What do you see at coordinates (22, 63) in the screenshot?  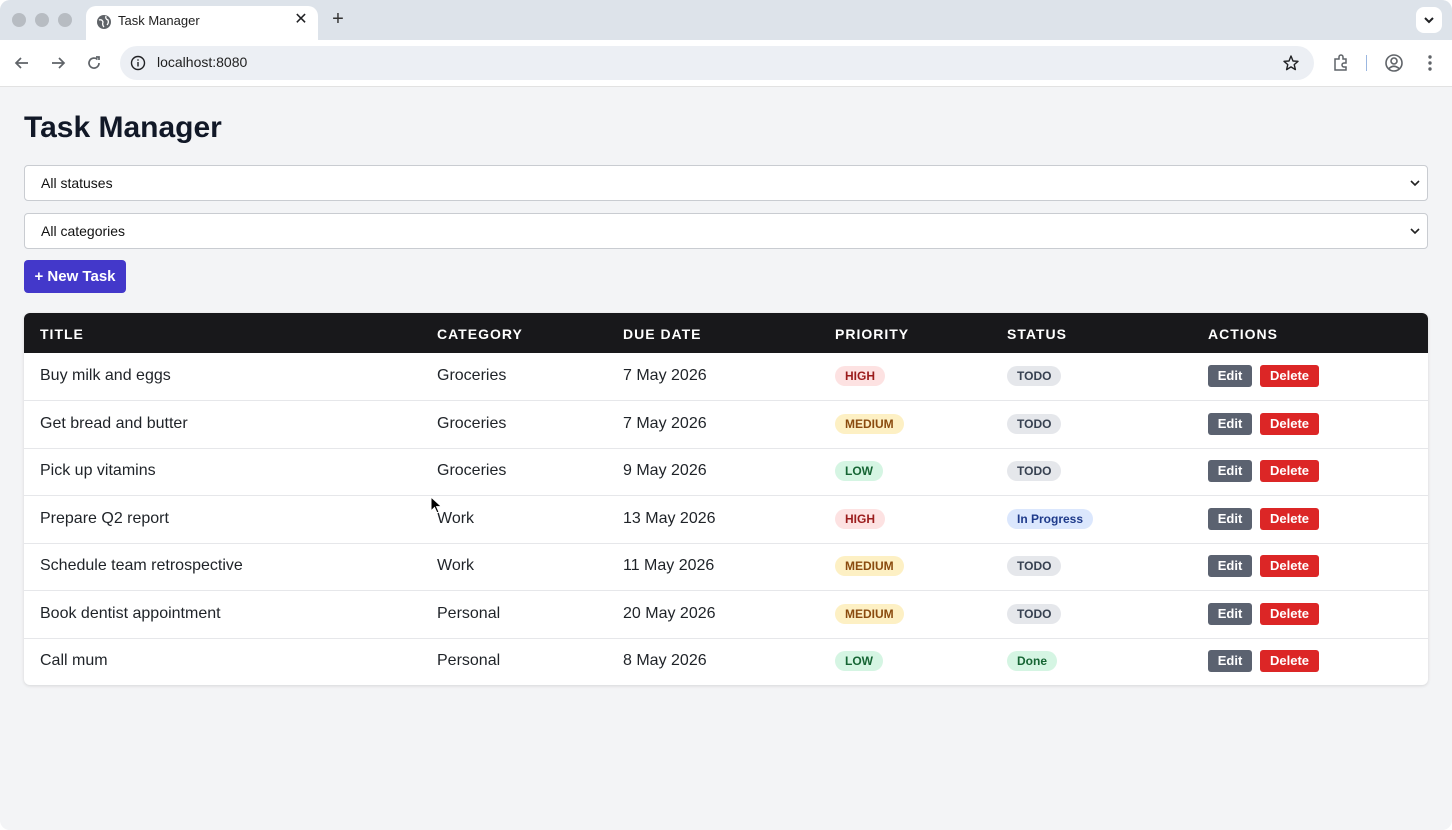 I see `back-arrow-icon` at bounding box center [22, 63].